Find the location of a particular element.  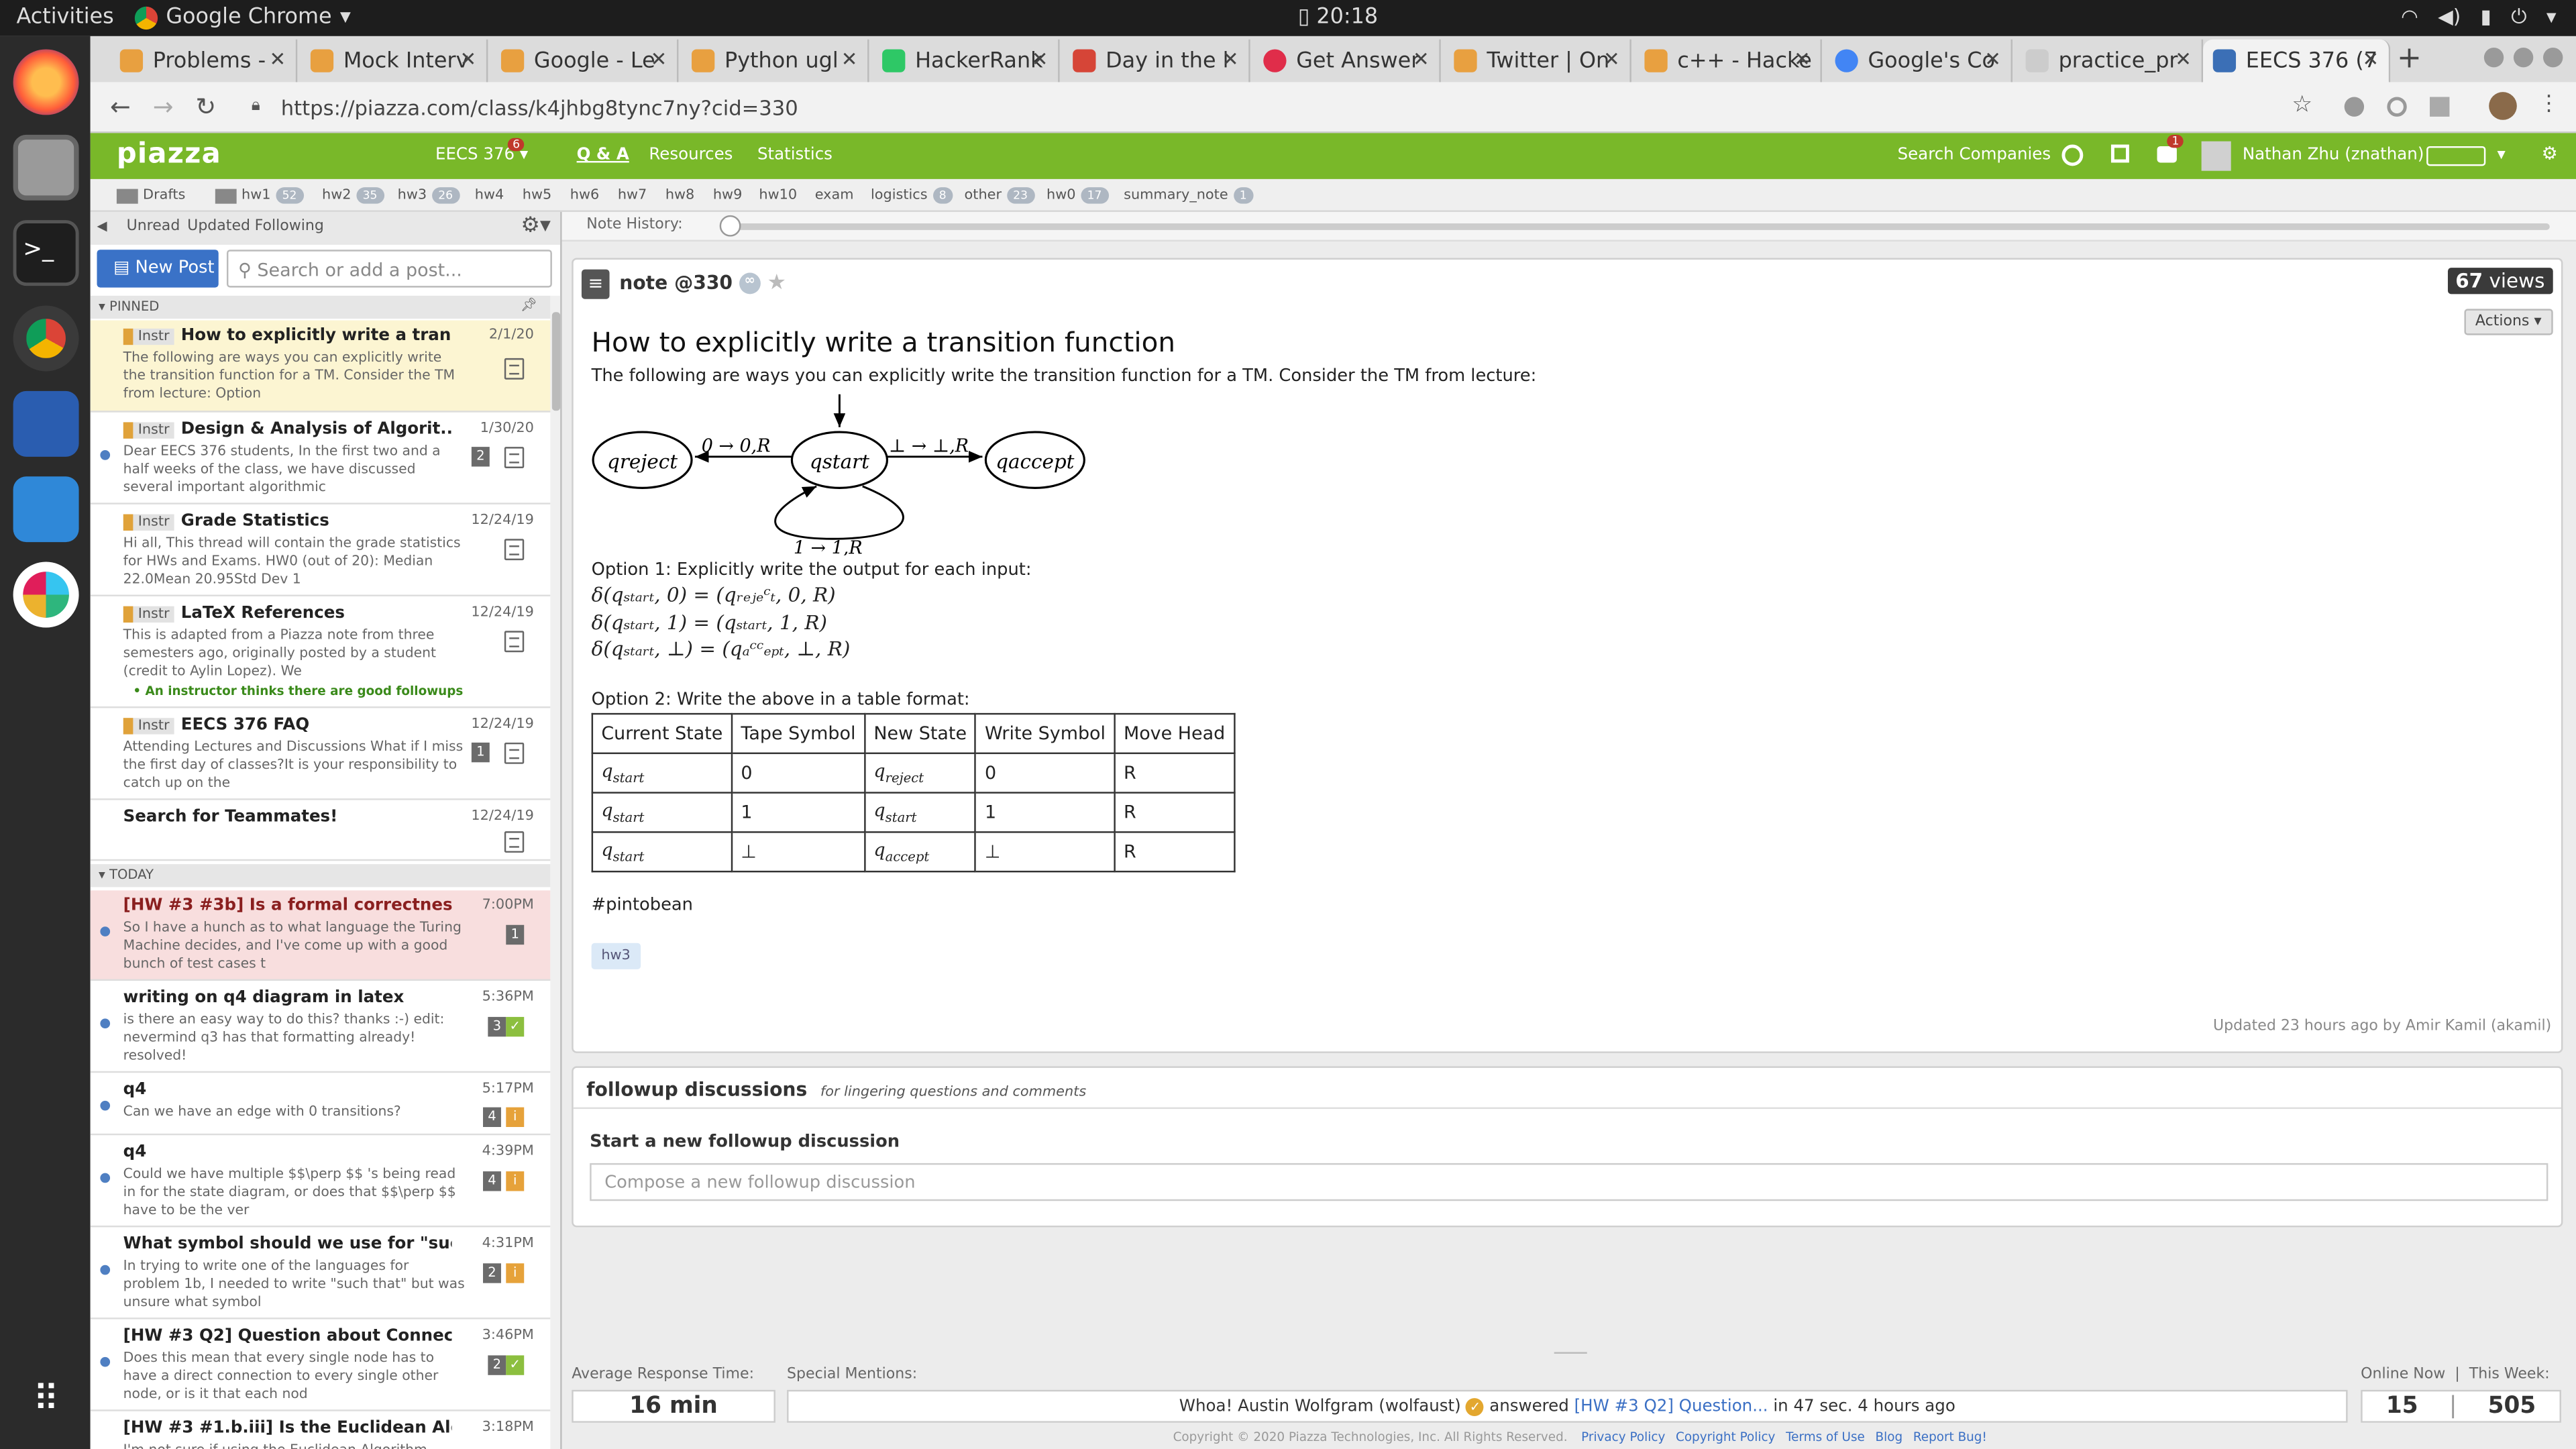

firefox-icon is located at coordinates (46, 82).